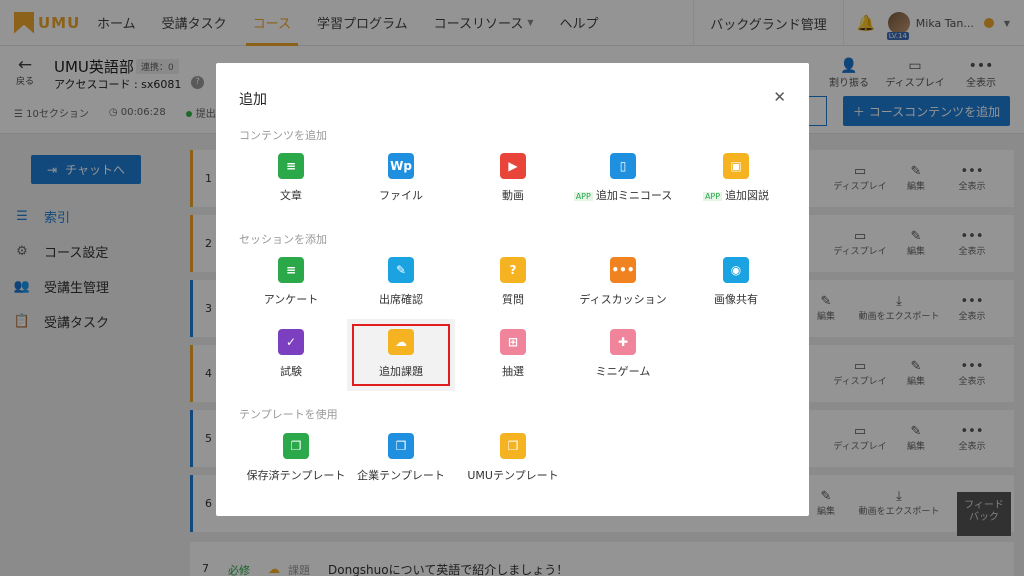  I want to click on exam-icon: ✓, so click(291, 342).